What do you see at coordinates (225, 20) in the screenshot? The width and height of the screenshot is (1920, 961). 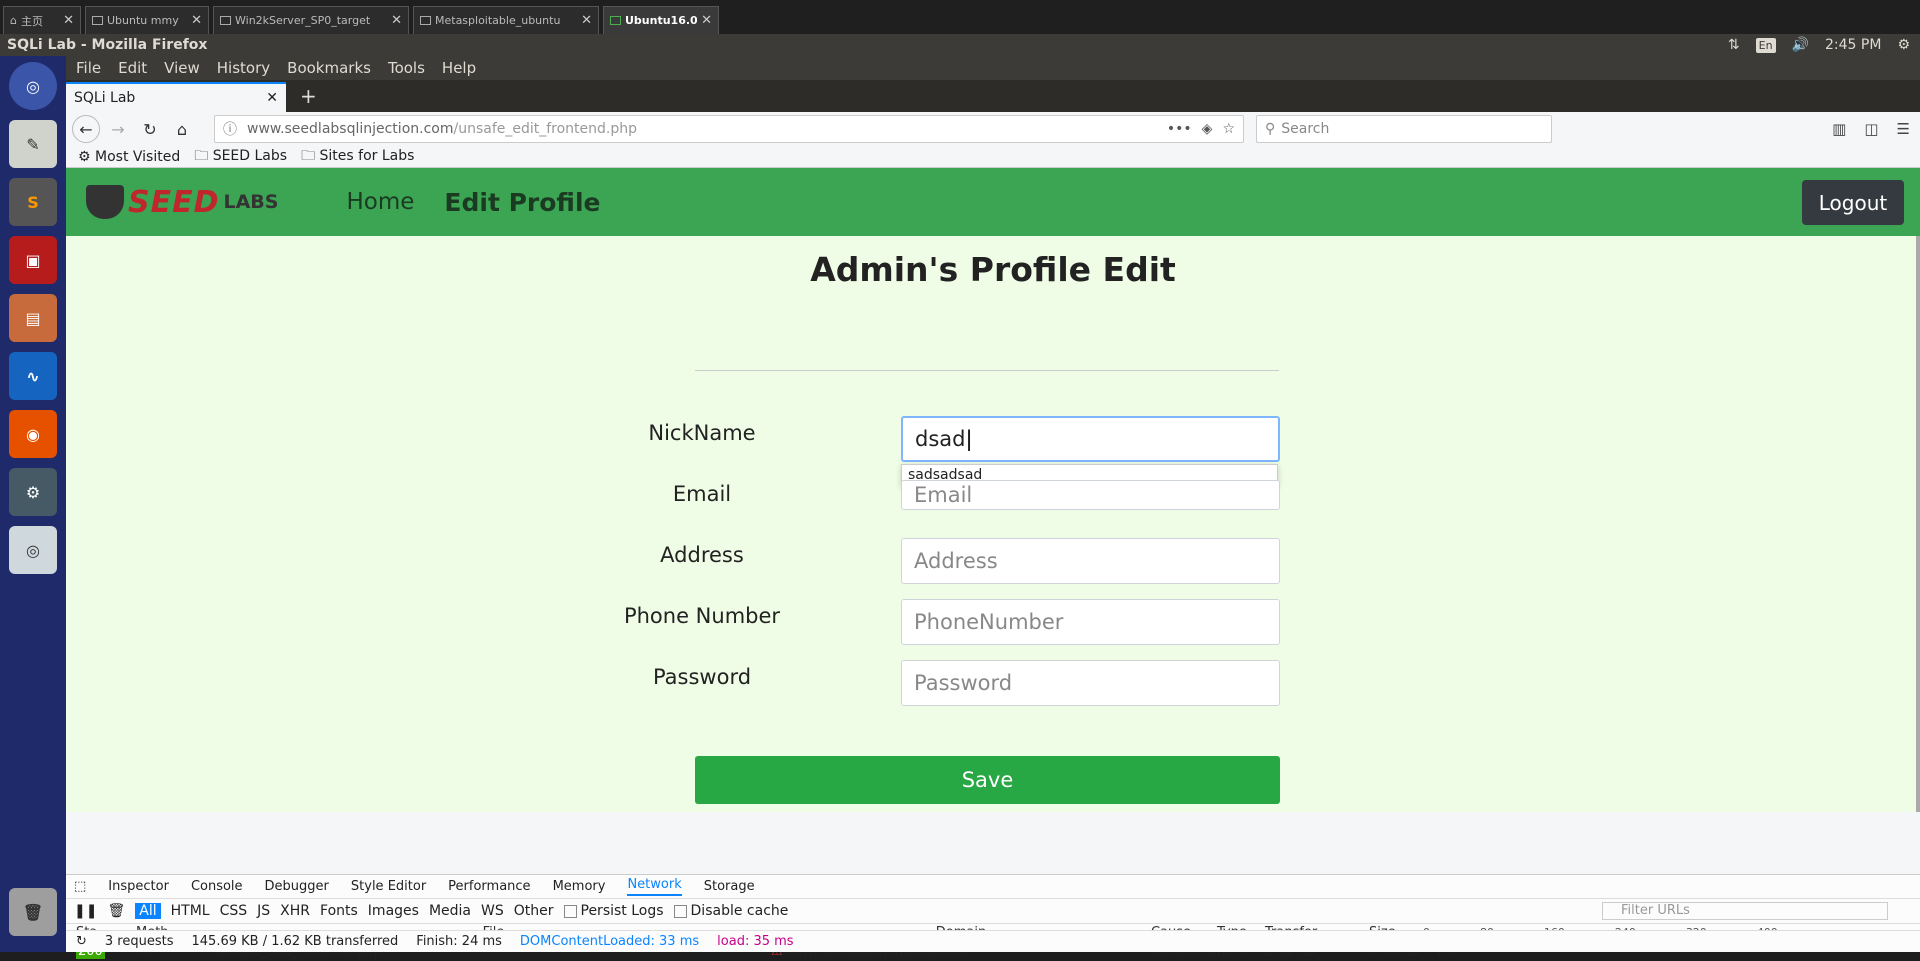 I see `vm-icon` at bounding box center [225, 20].